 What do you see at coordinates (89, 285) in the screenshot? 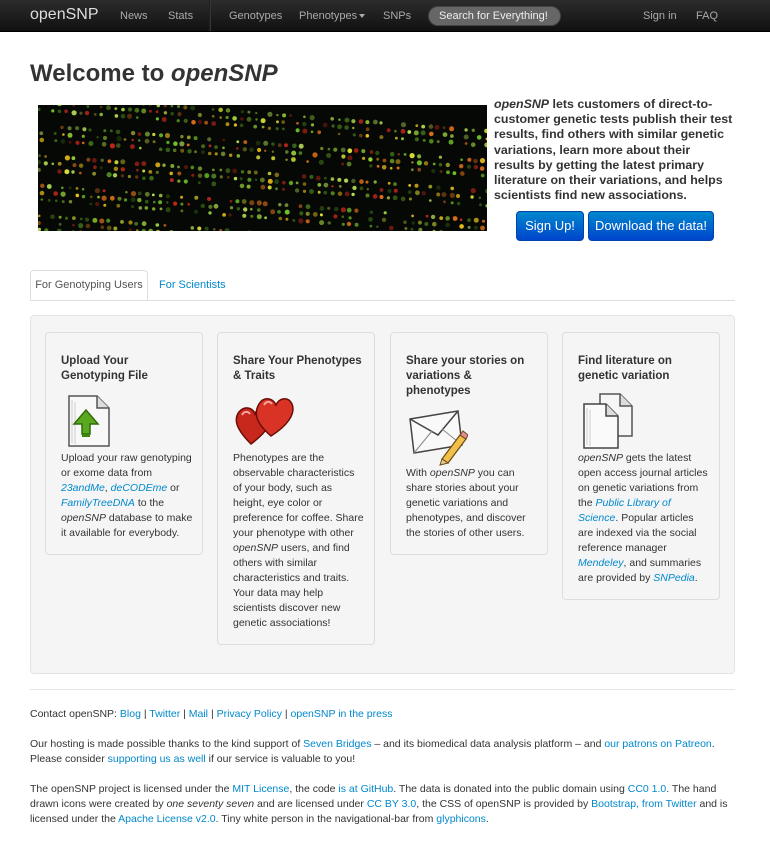
I see `tab-genotyping-users: For Genotyping Users` at bounding box center [89, 285].